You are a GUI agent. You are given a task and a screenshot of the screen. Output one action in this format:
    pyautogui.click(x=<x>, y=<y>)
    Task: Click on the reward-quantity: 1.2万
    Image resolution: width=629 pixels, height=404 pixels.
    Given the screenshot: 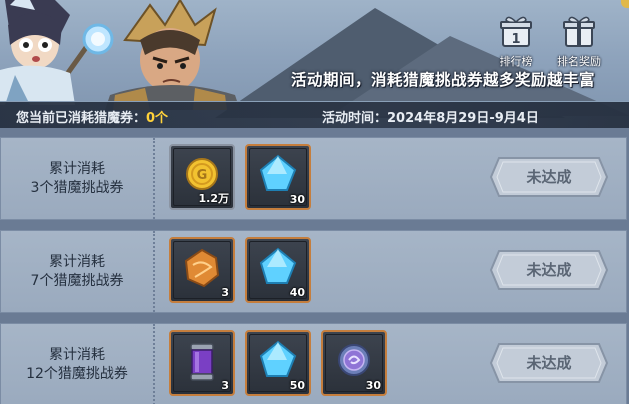 What is the action you would take?
    pyautogui.click(x=214, y=198)
    